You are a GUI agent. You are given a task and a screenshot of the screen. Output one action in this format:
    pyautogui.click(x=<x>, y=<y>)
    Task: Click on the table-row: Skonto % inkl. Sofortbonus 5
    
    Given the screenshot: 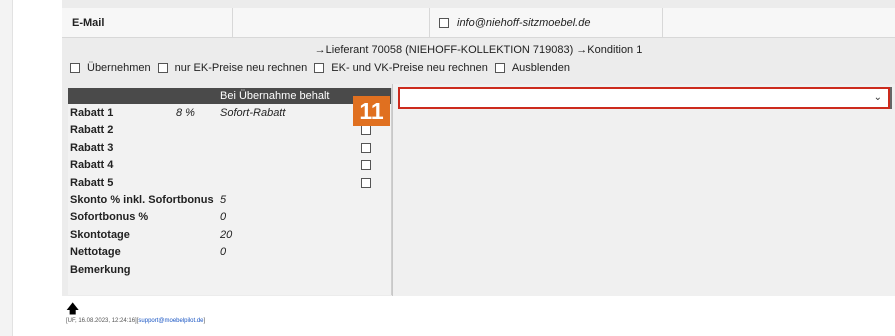 What is the action you would take?
    pyautogui.click(x=229, y=200)
    